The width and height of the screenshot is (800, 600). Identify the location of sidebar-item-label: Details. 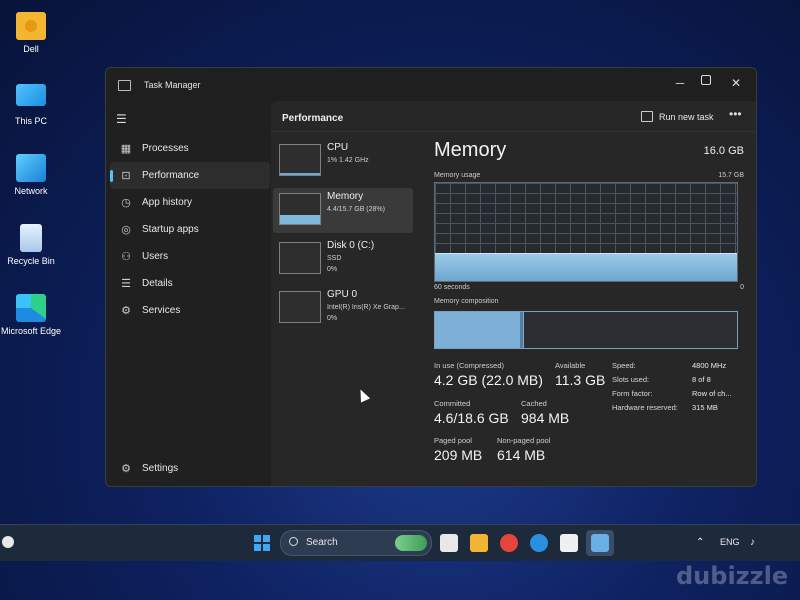
(157, 283).